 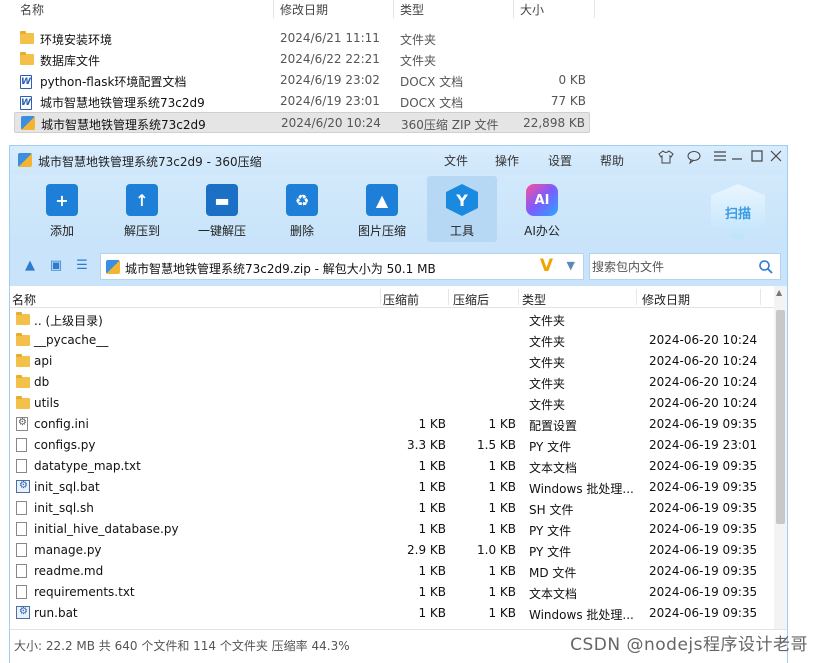 I want to click on explorer-row: 数据库文件 2024/6/22 22:21 文件夹, so click(x=302, y=59).